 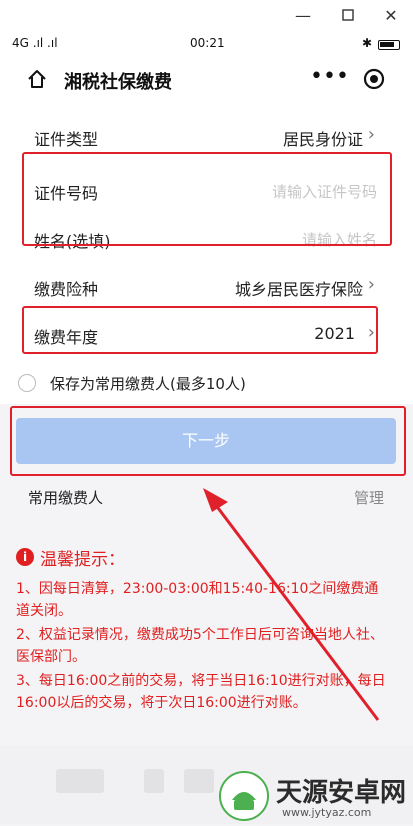 I want to click on tip-item-1: 1、因每日清算，23:00-03:00和15:40-16:10之间缴费通道关闭。, so click(x=197, y=600).